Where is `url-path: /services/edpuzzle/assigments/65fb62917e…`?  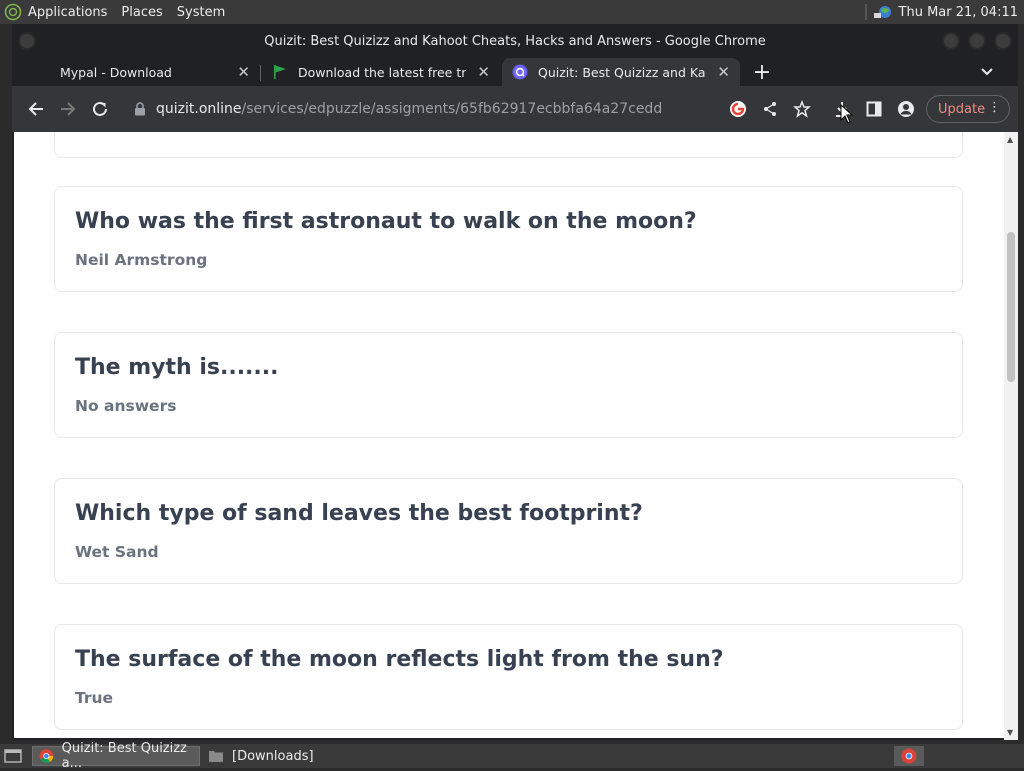
url-path: /services/edpuzzle/assigments/65fb62917e… is located at coordinates (452, 109).